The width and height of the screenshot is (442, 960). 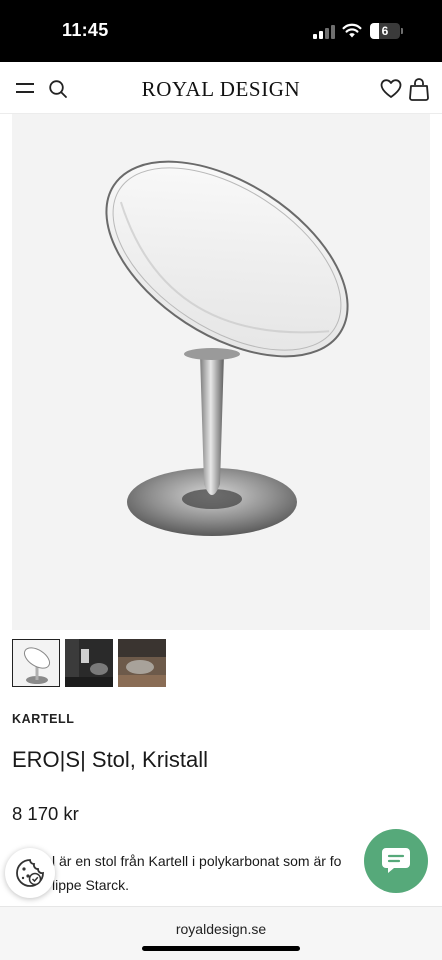 I want to click on cookie-icon, so click(x=30, y=873).